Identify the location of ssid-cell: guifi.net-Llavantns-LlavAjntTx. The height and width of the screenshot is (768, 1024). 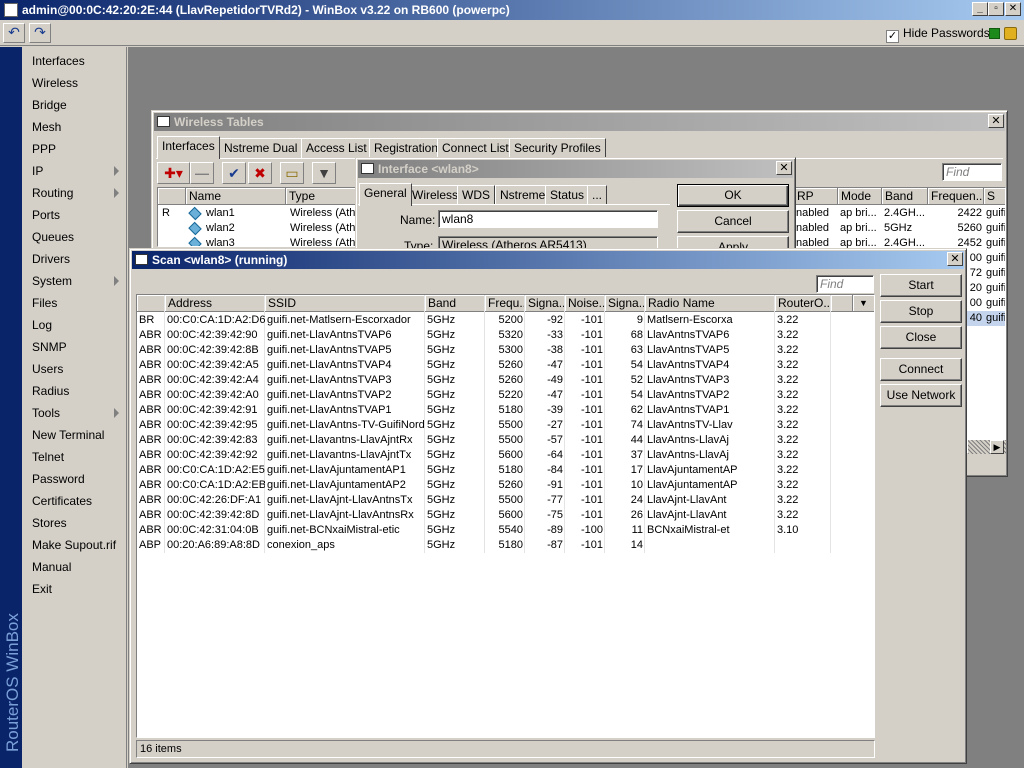
(345, 455).